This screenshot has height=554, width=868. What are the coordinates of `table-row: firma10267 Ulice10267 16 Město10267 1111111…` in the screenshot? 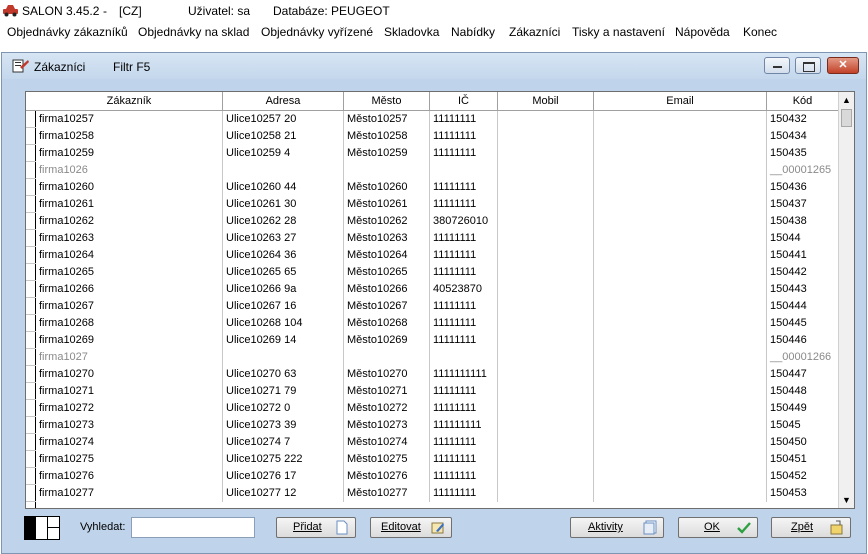 It's located at (432, 306).